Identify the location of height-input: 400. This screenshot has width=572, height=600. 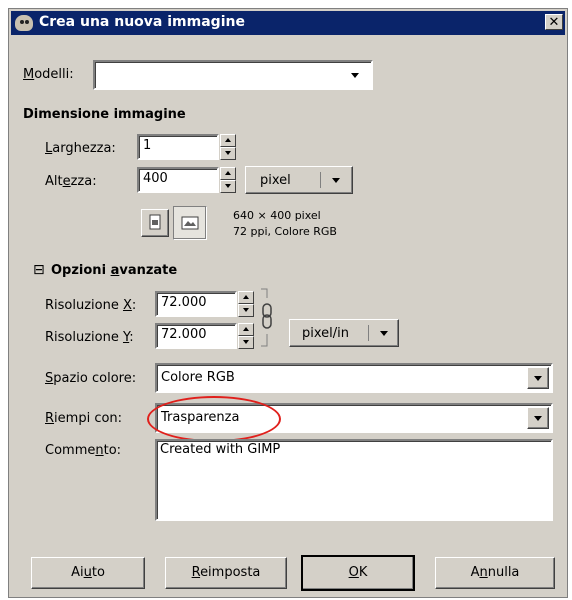
(178, 180).